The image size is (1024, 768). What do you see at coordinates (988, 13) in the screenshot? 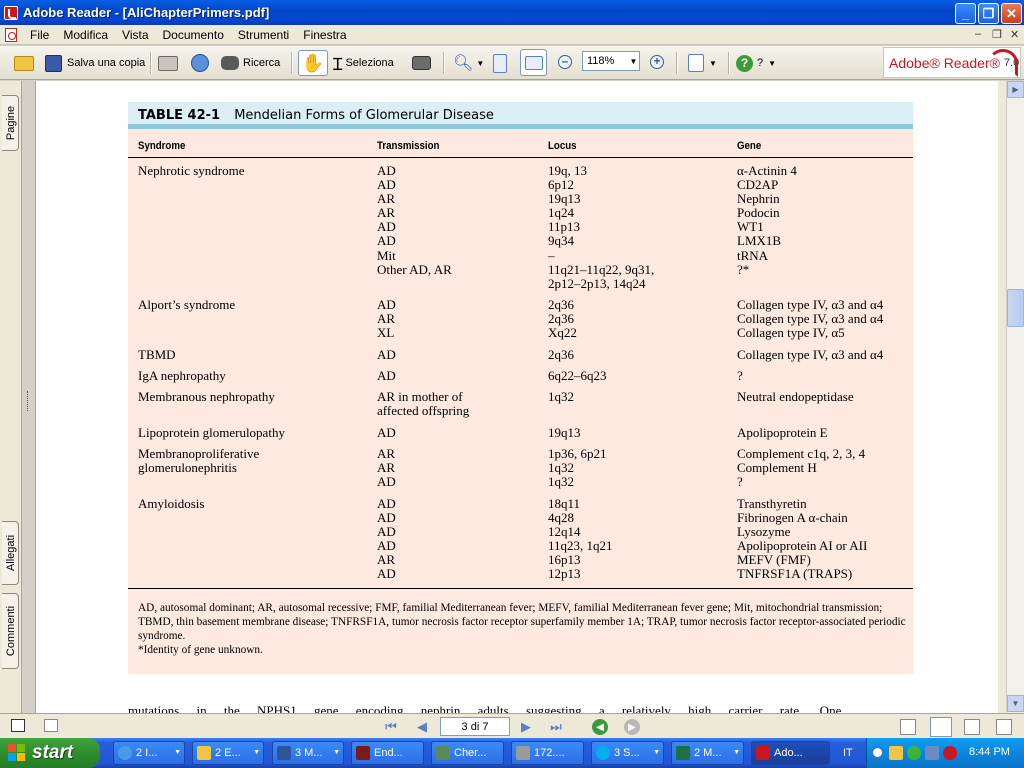
I see `maximize-button: ❐` at bounding box center [988, 13].